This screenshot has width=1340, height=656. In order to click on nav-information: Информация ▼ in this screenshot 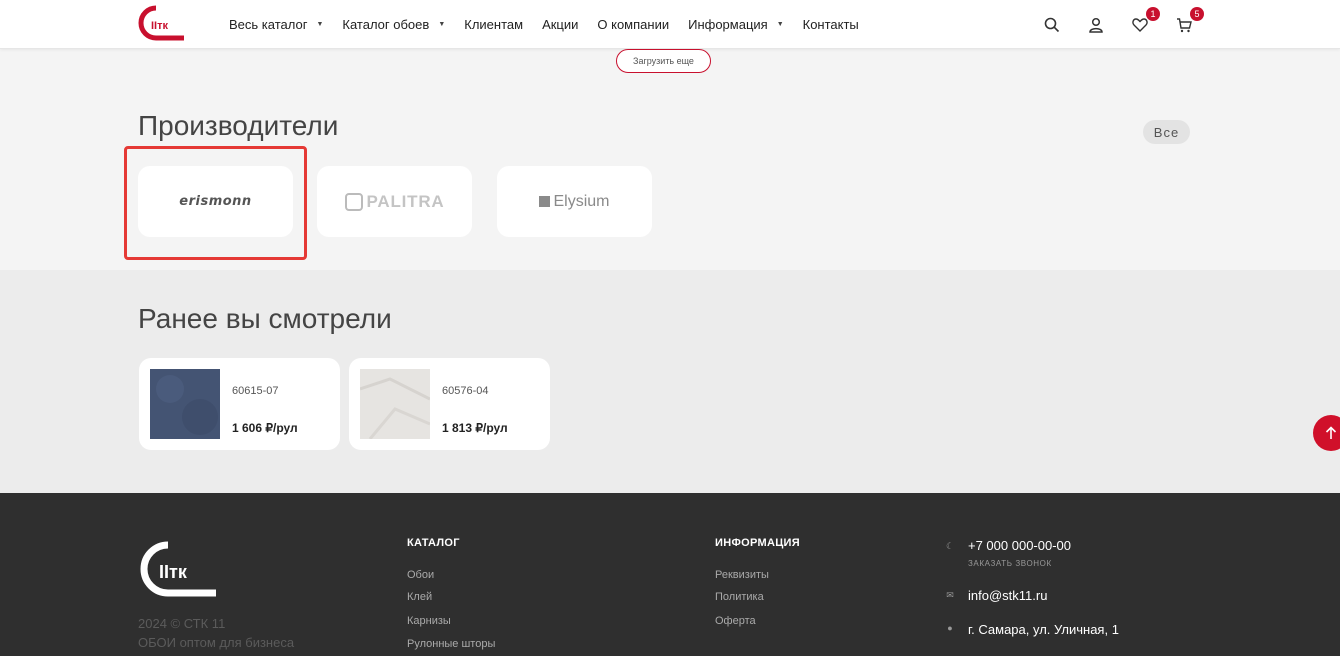, I will do `click(736, 24)`.